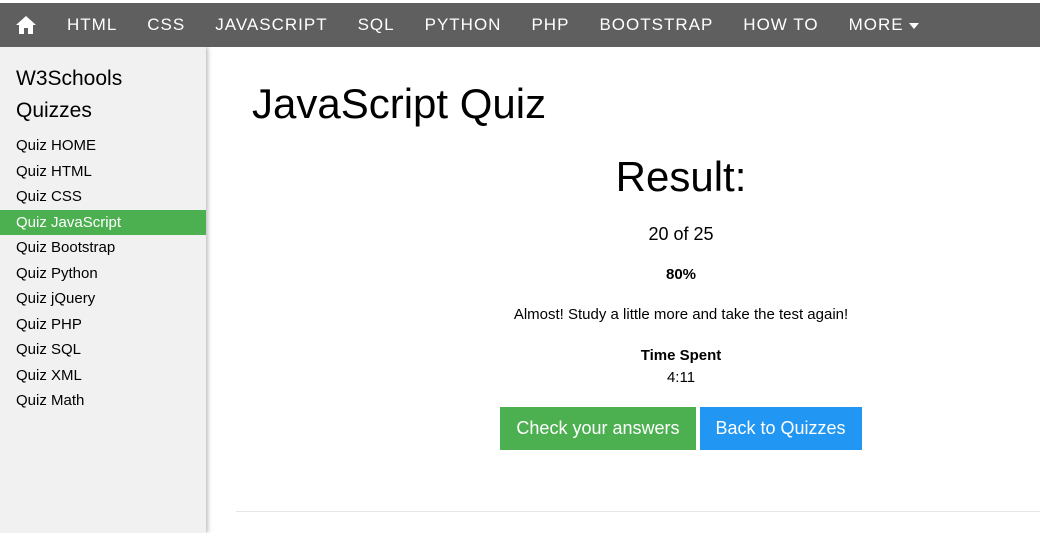  What do you see at coordinates (638, 511) in the screenshot?
I see `divider` at bounding box center [638, 511].